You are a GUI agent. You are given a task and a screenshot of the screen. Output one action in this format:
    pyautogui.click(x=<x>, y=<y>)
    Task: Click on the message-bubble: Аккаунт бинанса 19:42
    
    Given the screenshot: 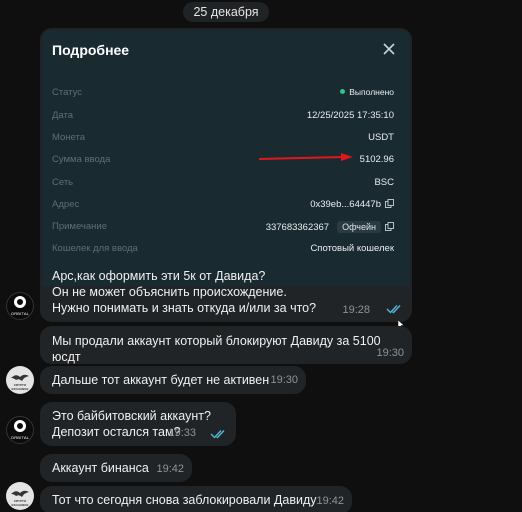 What is the action you would take?
    pyautogui.click(x=116, y=468)
    